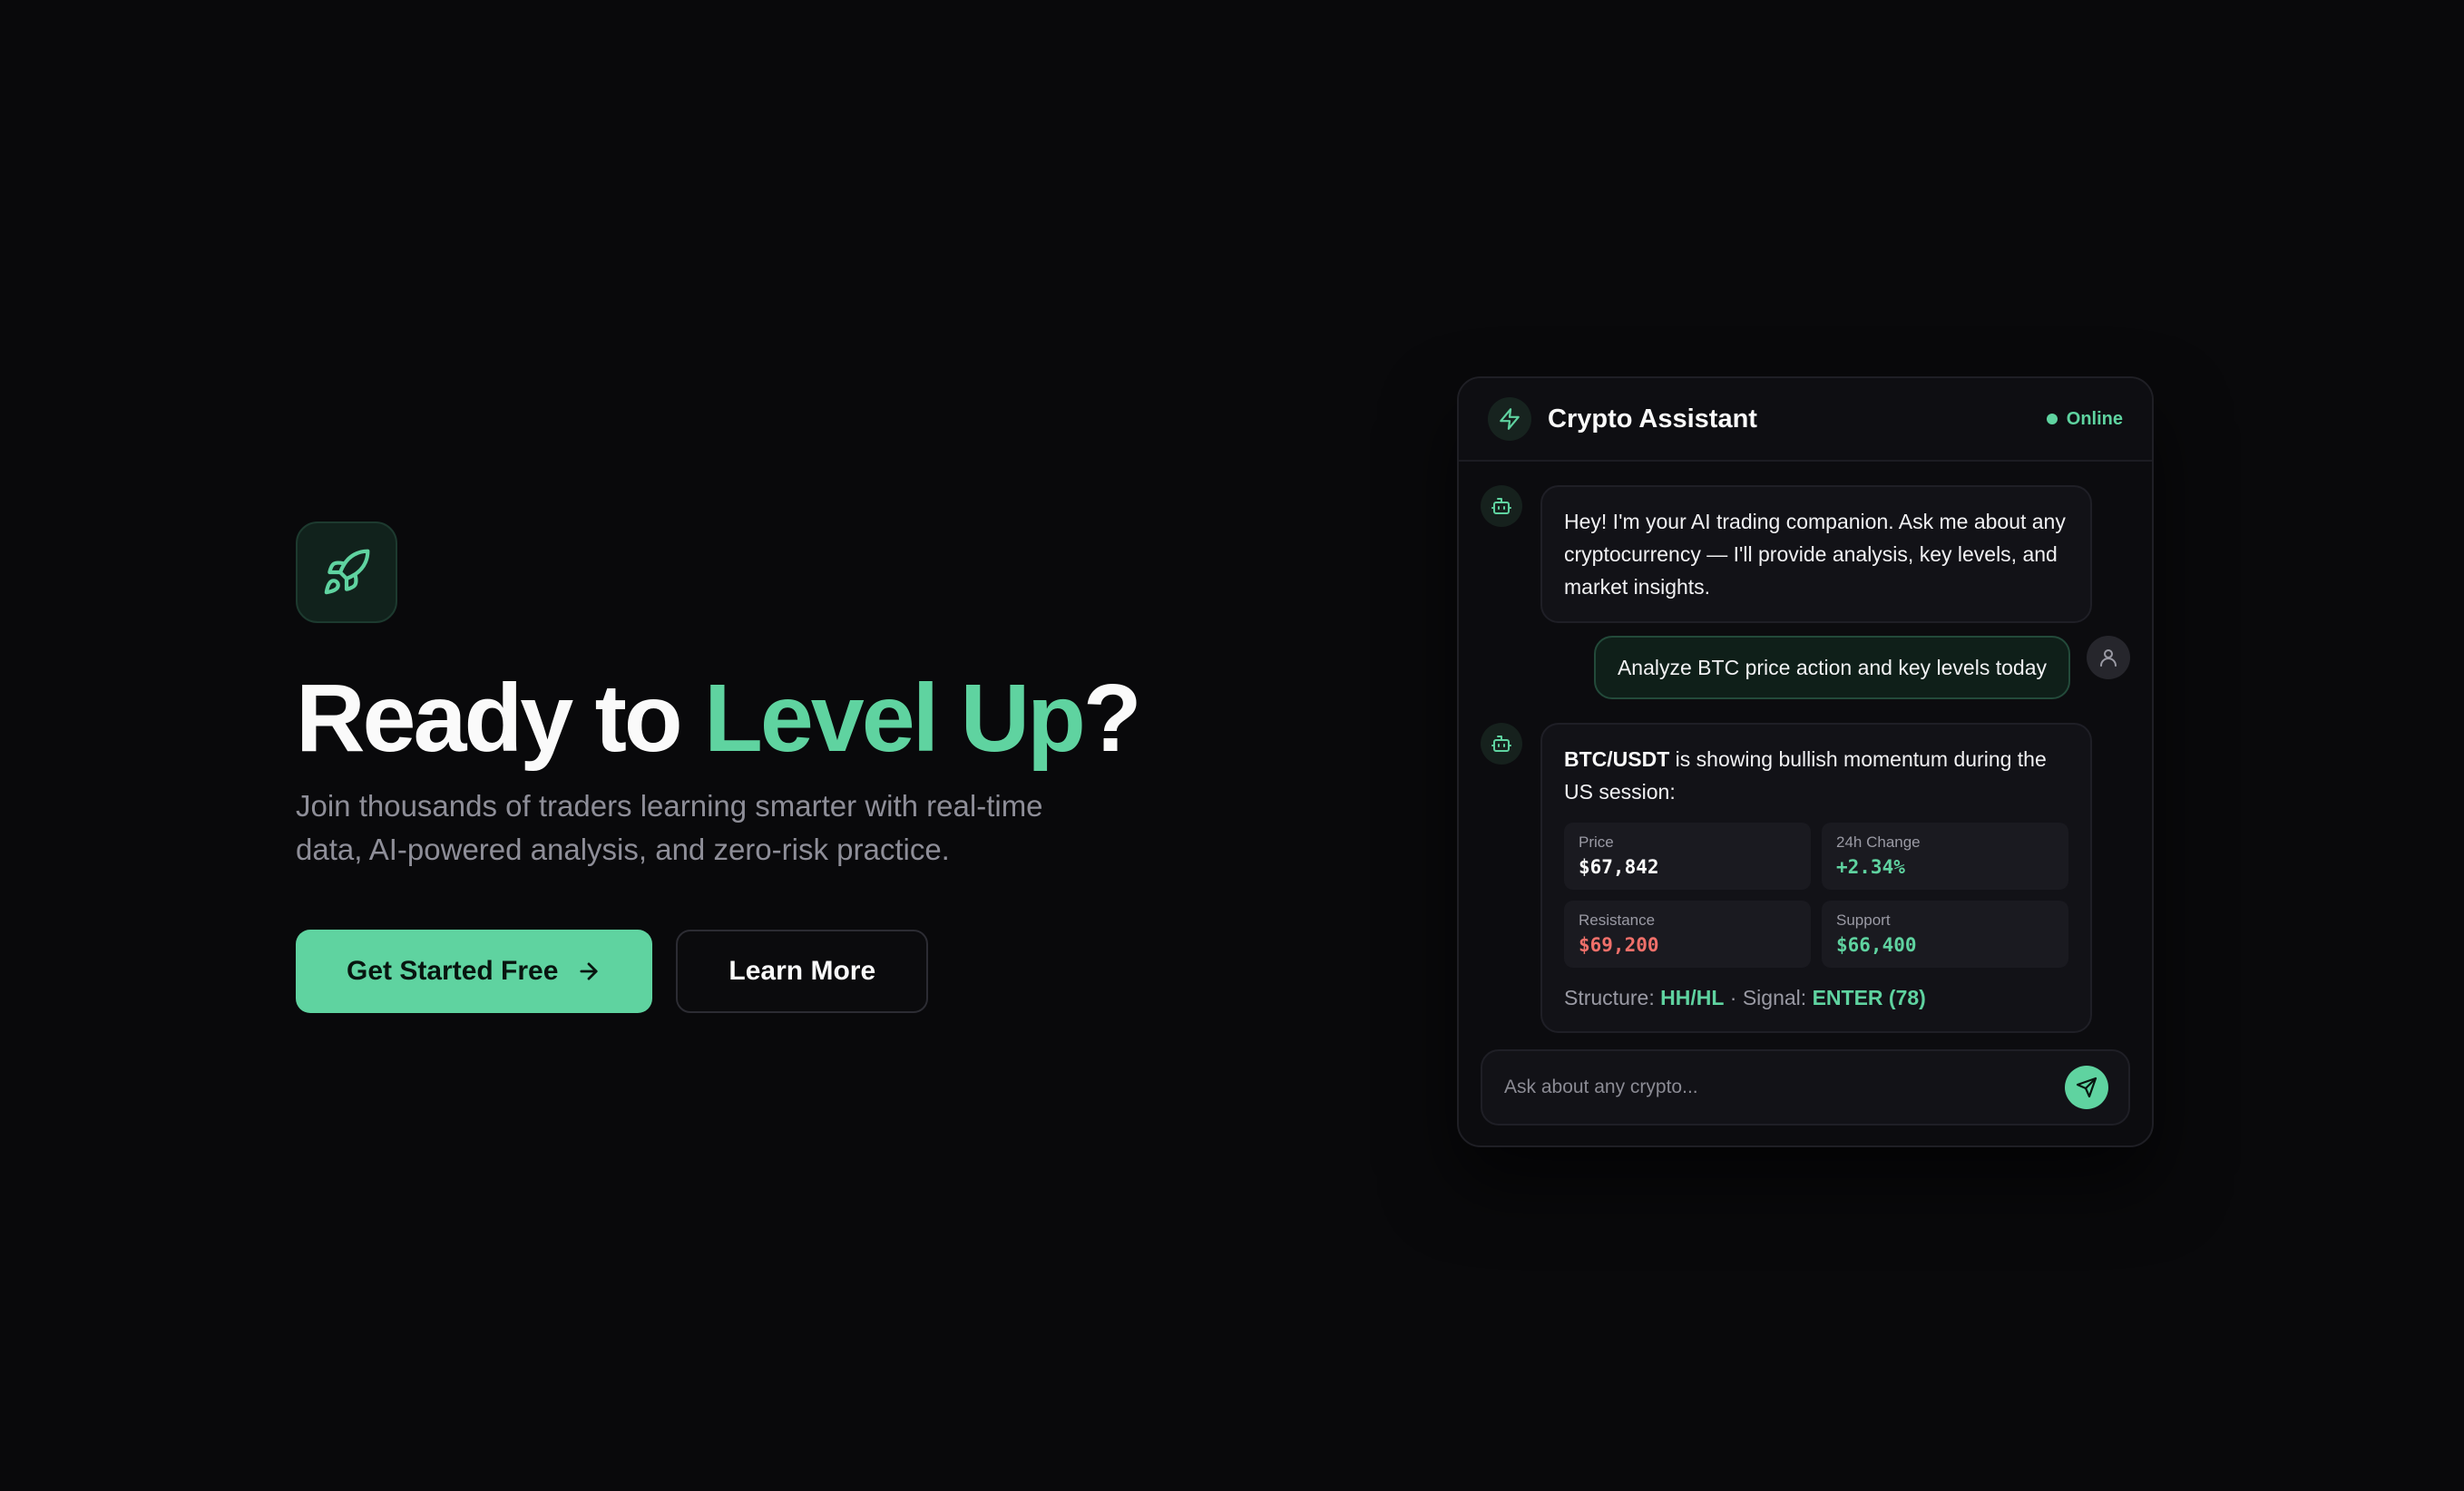 The width and height of the screenshot is (2464, 1491). I want to click on status-dot, so click(2052, 419).